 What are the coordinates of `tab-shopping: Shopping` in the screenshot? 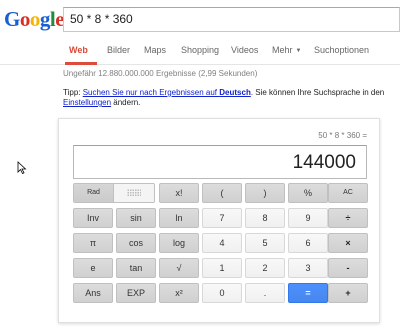 It's located at (200, 50).